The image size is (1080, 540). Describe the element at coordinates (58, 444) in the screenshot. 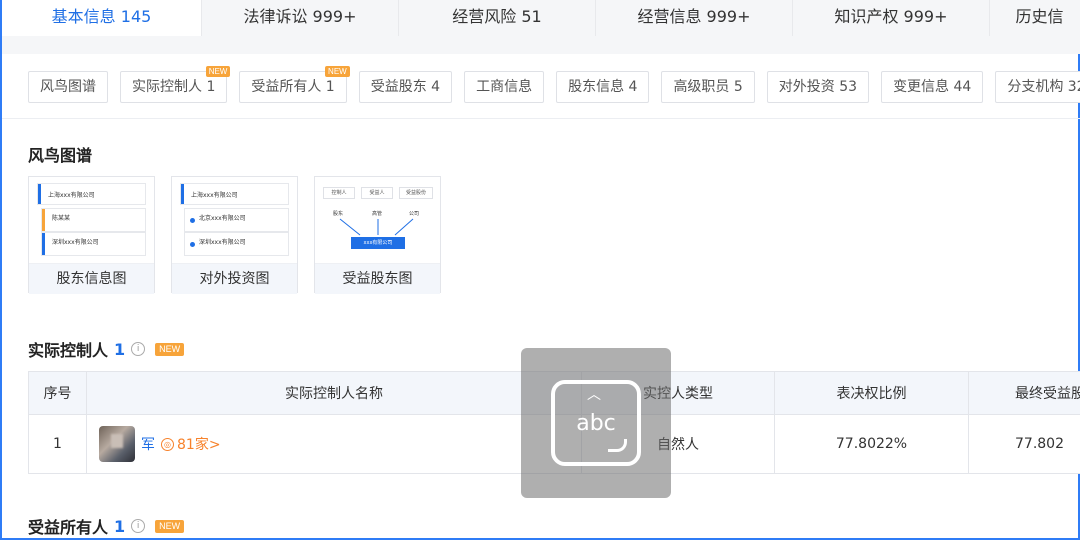

I see `row-index: 1` at that location.